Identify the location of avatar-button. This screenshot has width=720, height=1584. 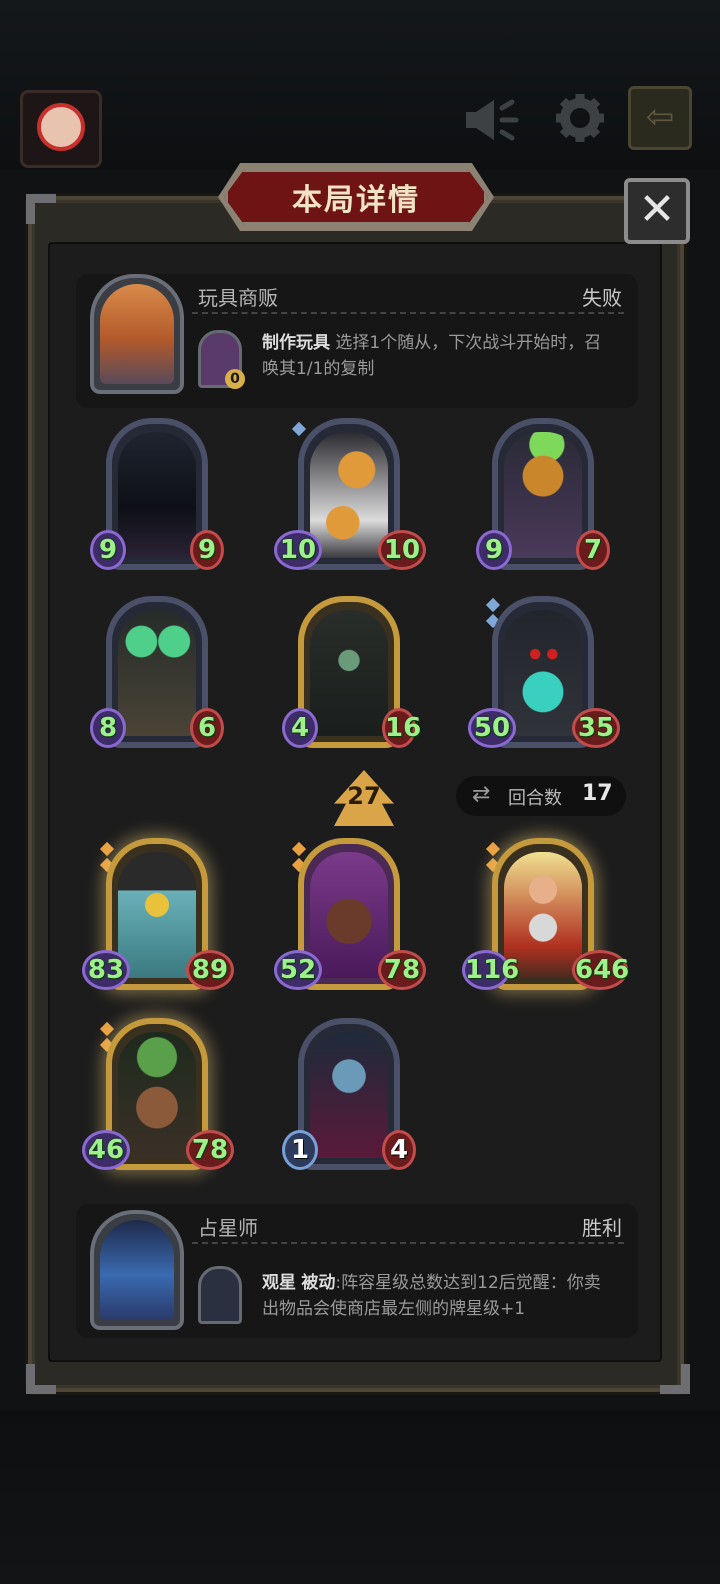
(61, 129).